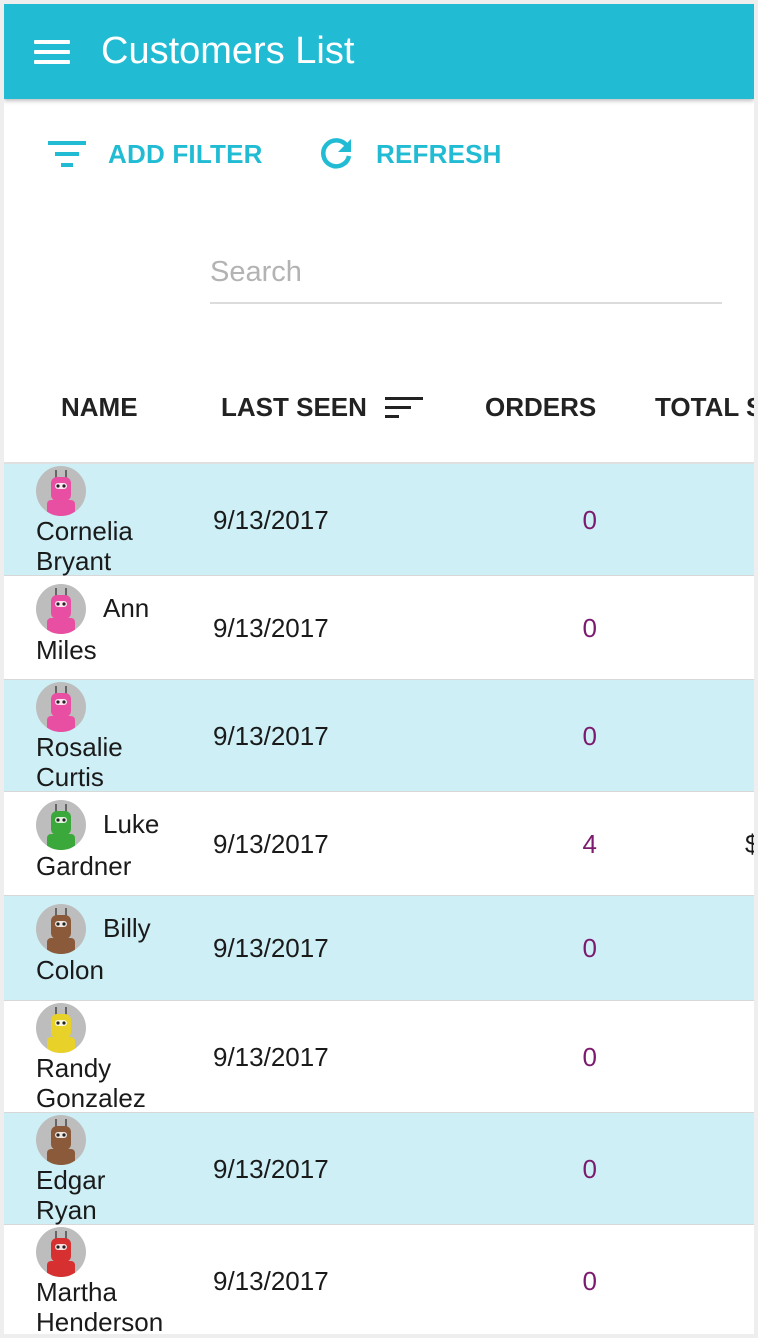 Image resolution: width=758 pixels, height=1338 pixels. I want to click on customer-first-name: Martha, so click(76, 1292).